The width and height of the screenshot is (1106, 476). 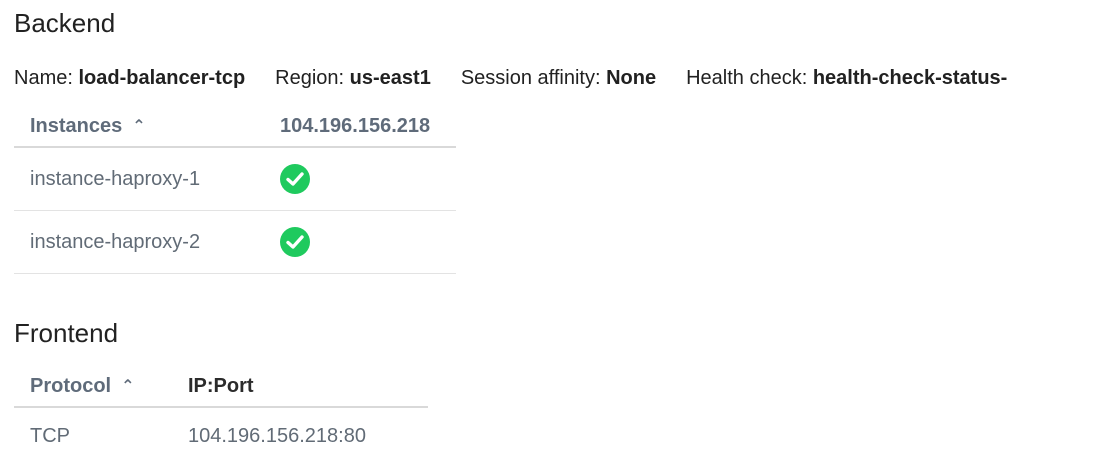 I want to click on instance-name: instance-haproxy-1, so click(x=139, y=179).